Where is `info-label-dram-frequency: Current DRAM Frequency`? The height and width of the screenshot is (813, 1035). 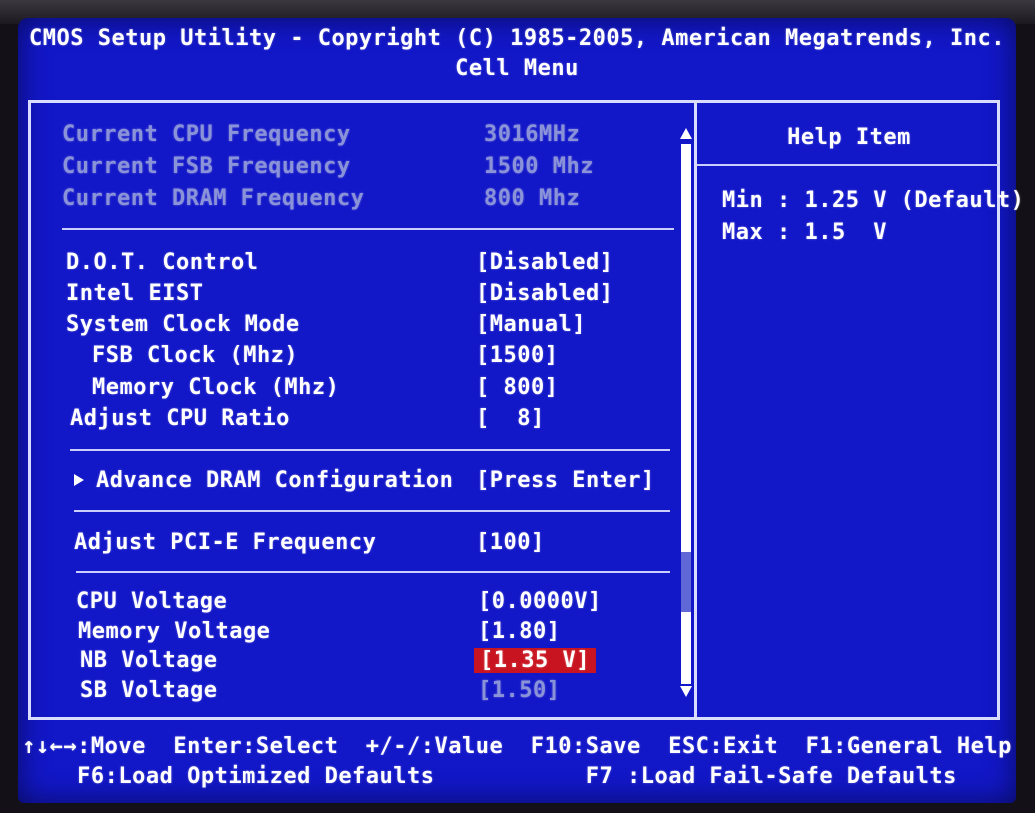 info-label-dram-frequency: Current DRAM Frequency is located at coordinates (213, 198).